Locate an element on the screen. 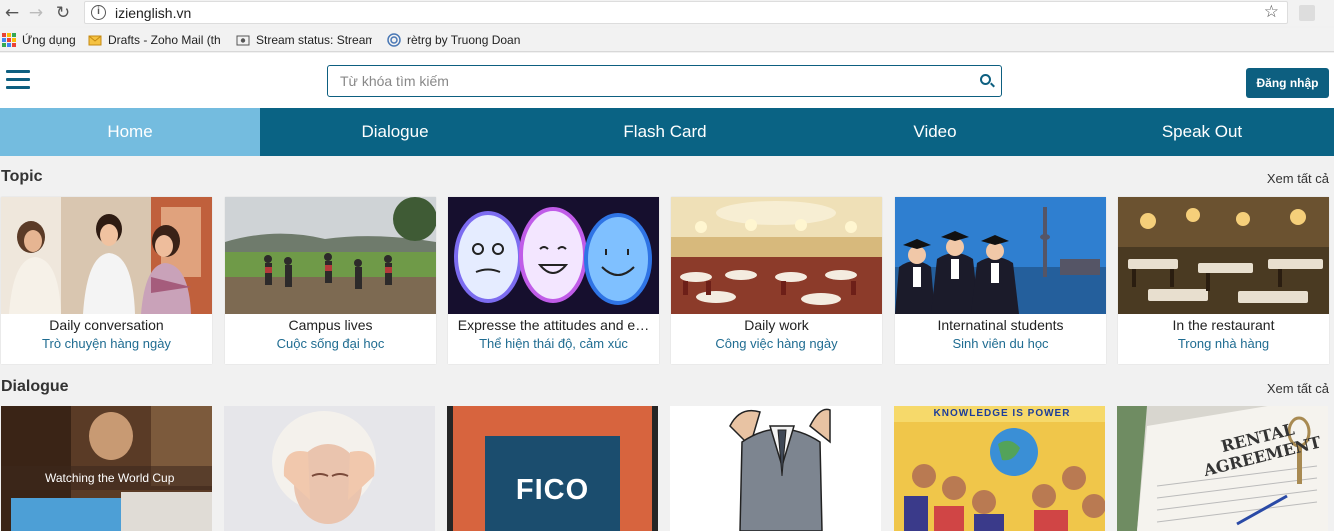 The width and height of the screenshot is (1334, 531). bookmark-label: Drafts - Zoho Mail (th is located at coordinates (164, 40).